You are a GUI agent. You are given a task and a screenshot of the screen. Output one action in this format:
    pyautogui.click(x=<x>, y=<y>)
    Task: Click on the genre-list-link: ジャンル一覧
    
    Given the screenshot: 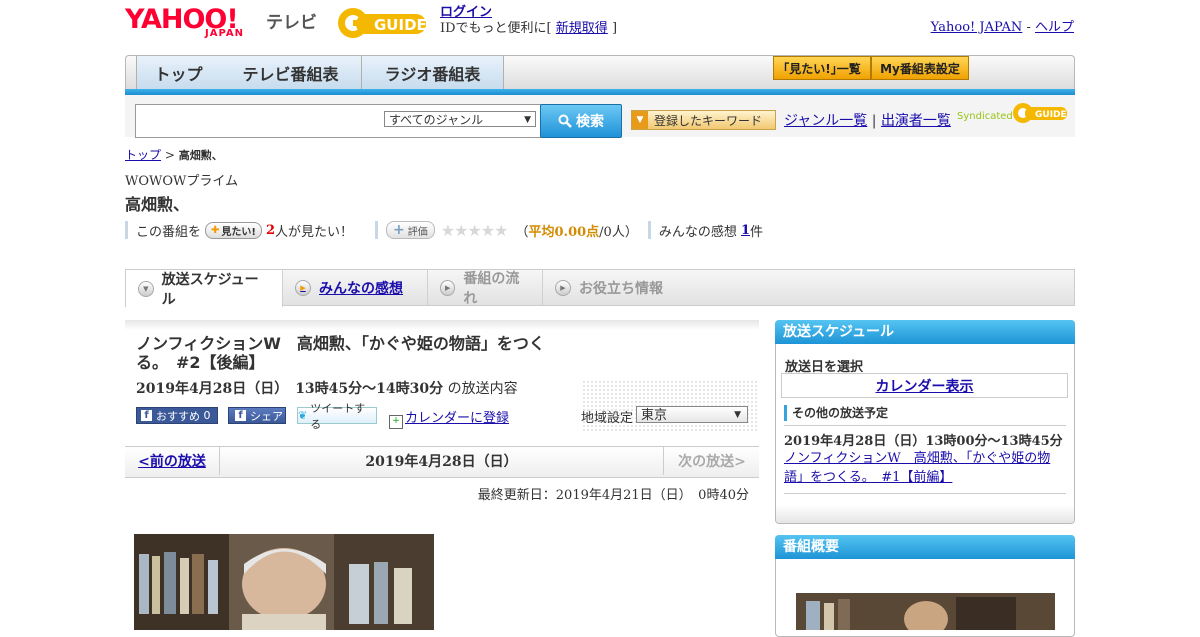 What is the action you would take?
    pyautogui.click(x=825, y=121)
    